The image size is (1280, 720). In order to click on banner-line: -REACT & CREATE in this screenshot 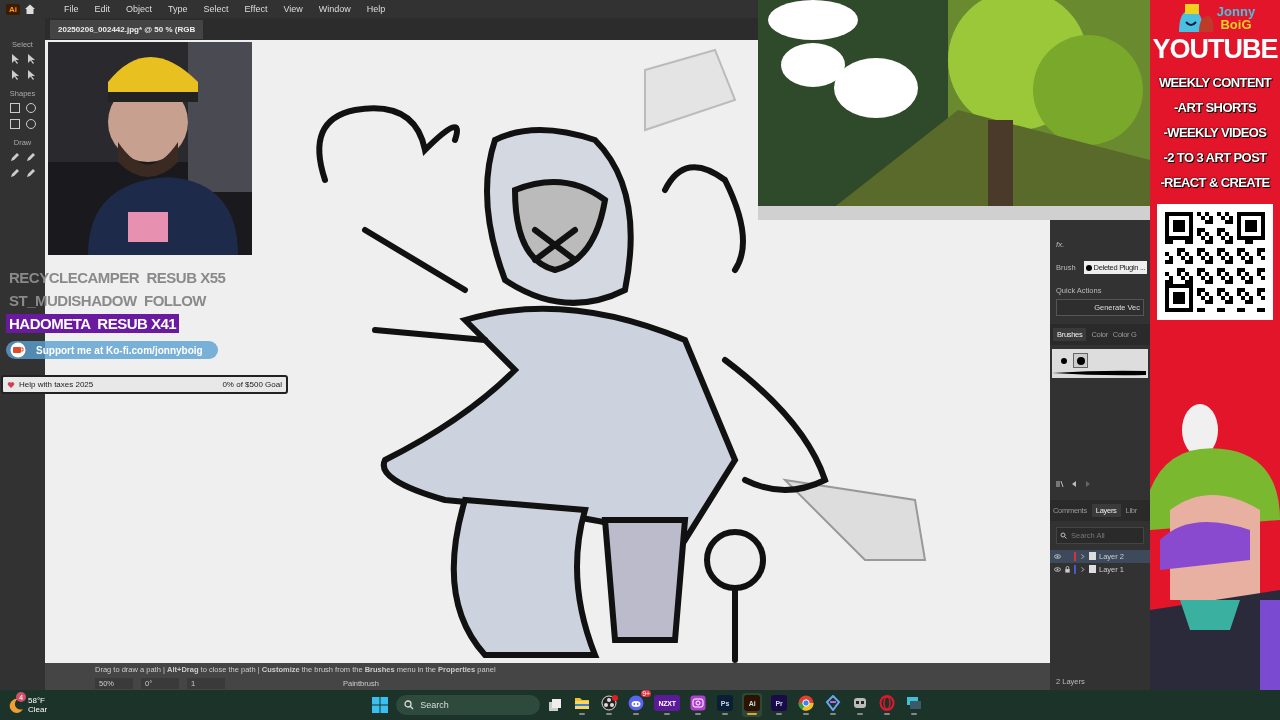, I will do `click(1215, 182)`.